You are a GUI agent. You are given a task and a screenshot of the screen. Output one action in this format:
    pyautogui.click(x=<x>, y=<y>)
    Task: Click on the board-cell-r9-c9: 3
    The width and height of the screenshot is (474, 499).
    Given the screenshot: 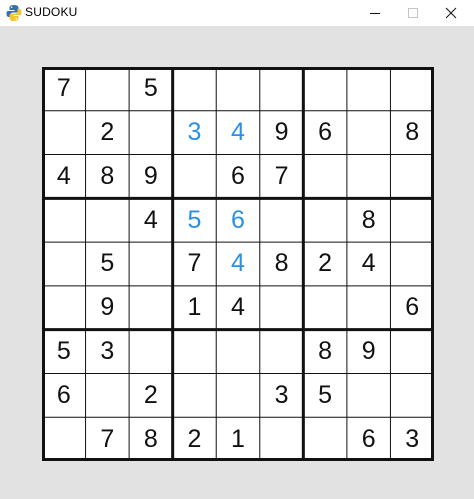 What is the action you would take?
    pyautogui.click(x=412, y=439)
    